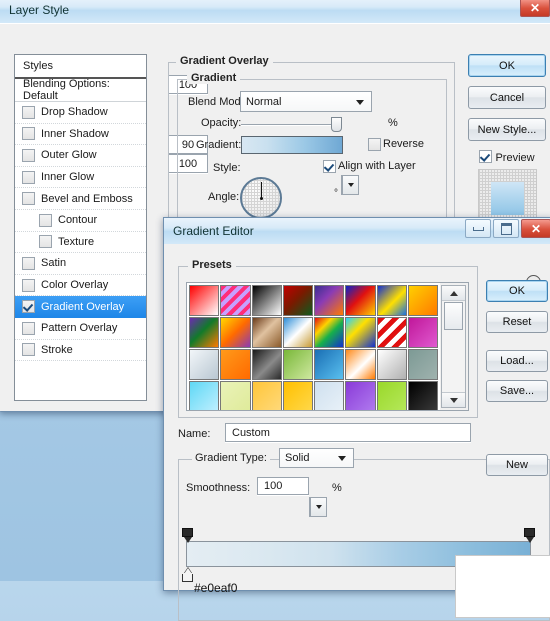  What do you see at coordinates (478, 228) in the screenshot?
I see `minimize-button` at bounding box center [478, 228].